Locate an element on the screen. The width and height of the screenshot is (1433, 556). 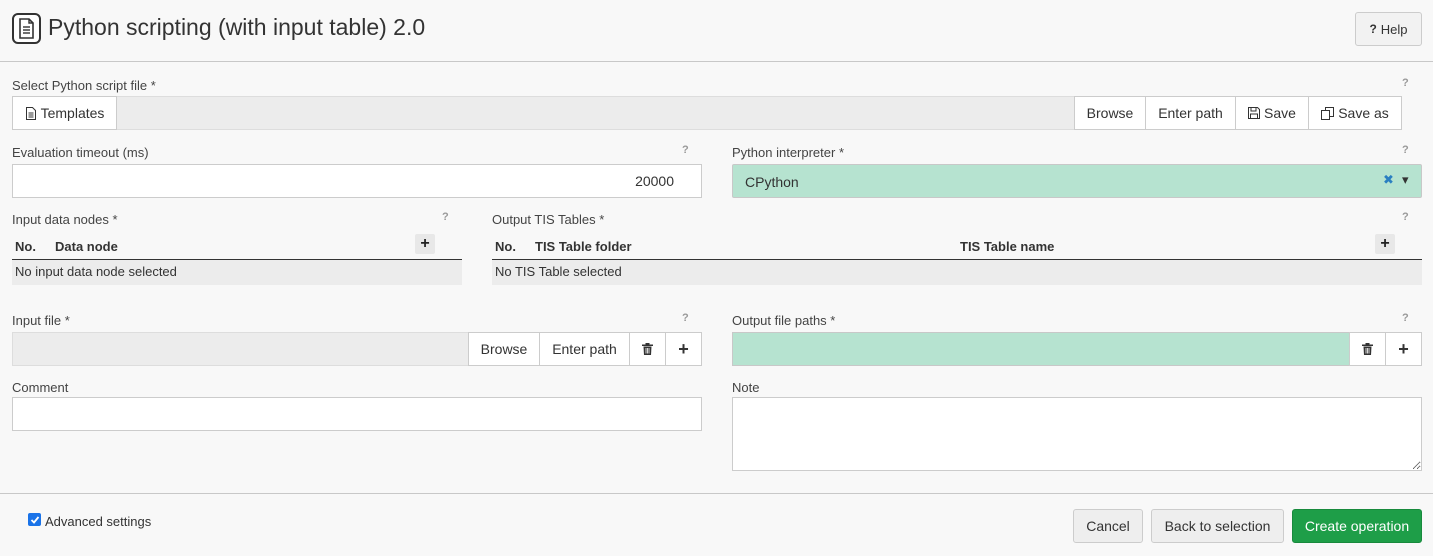
comment-input is located at coordinates (357, 414).